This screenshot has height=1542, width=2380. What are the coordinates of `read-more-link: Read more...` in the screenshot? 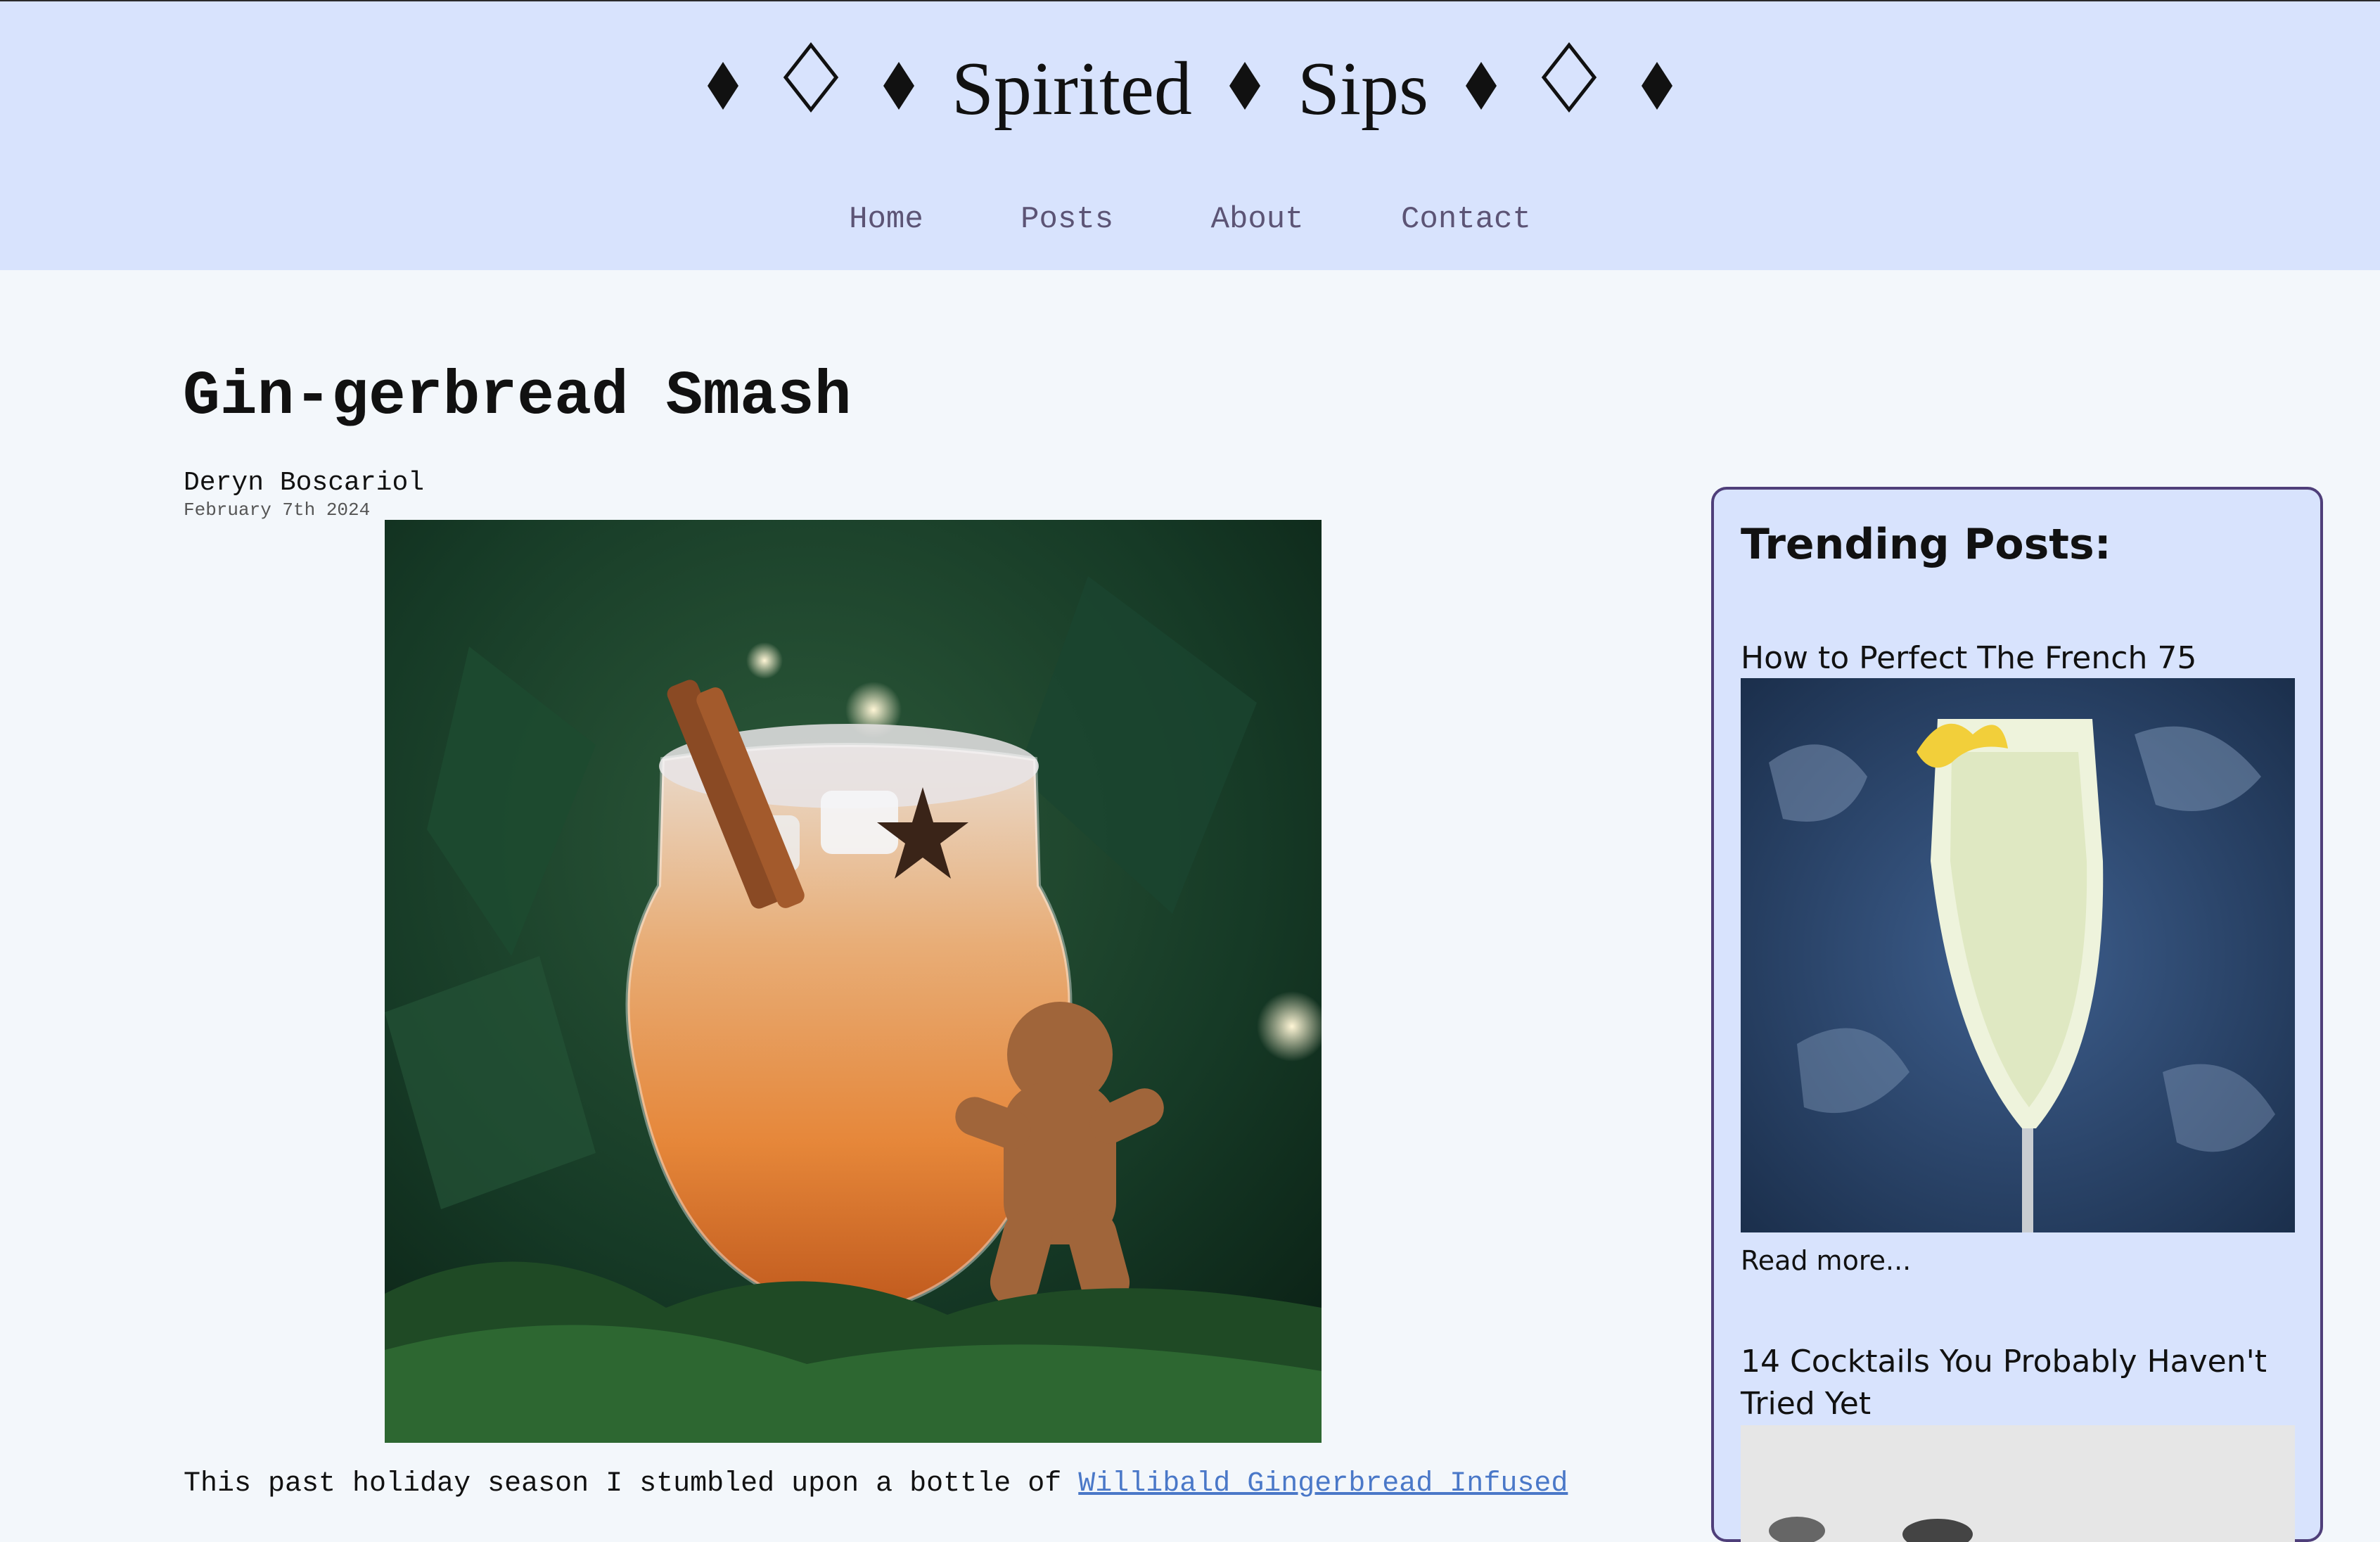 It's located at (1826, 1261).